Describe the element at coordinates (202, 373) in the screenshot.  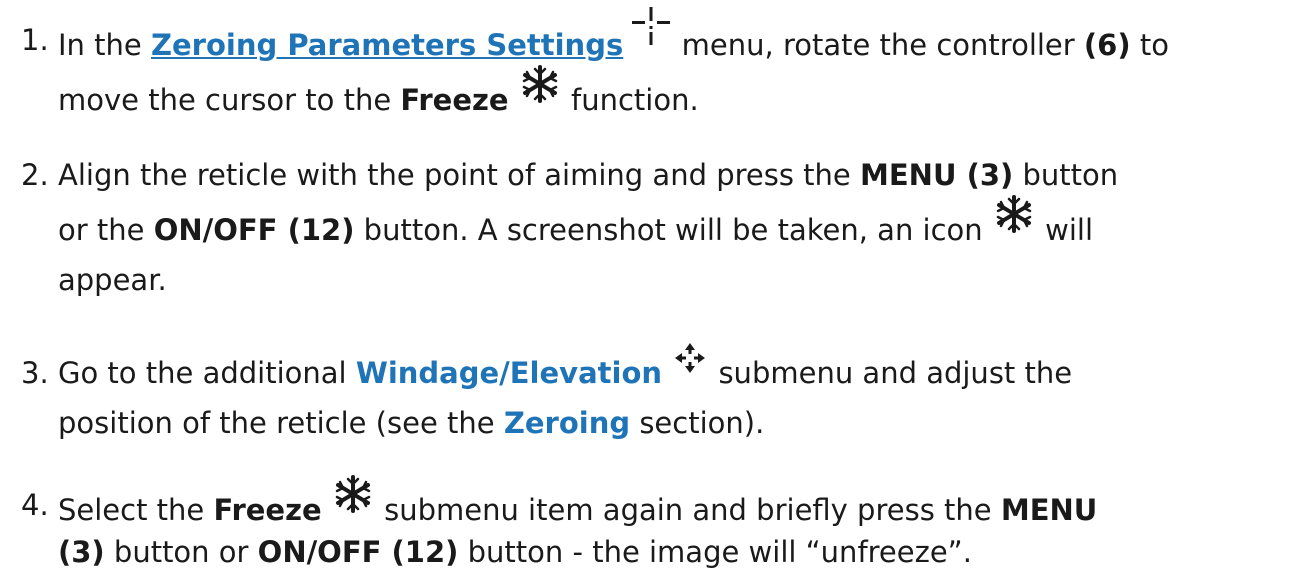
I see `text: Go to the additional` at that location.